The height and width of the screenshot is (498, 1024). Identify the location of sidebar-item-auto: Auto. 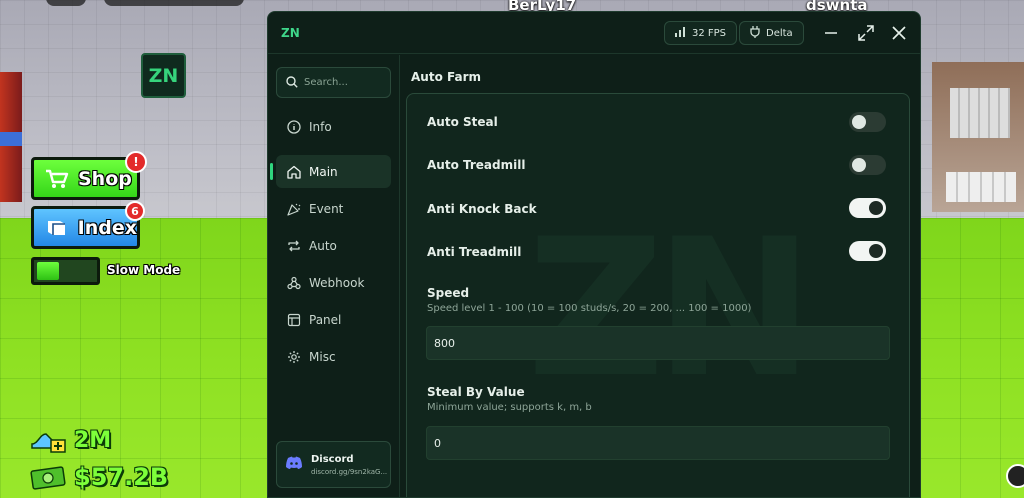
(333, 245).